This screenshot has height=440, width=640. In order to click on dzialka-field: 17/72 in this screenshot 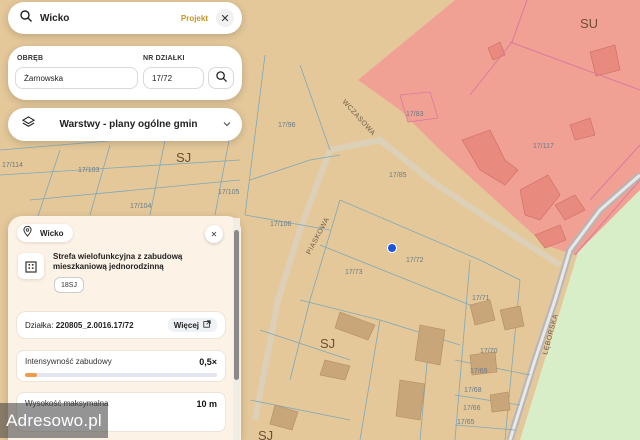, I will do `click(173, 78)`.